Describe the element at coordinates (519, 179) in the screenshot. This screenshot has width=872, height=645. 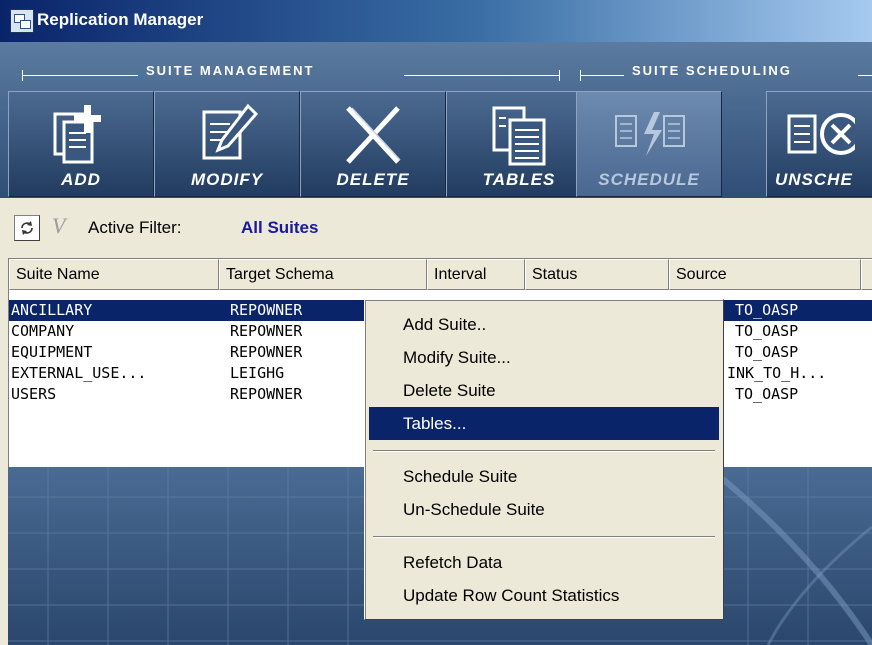
I see `tables-button-label: TABLES` at that location.